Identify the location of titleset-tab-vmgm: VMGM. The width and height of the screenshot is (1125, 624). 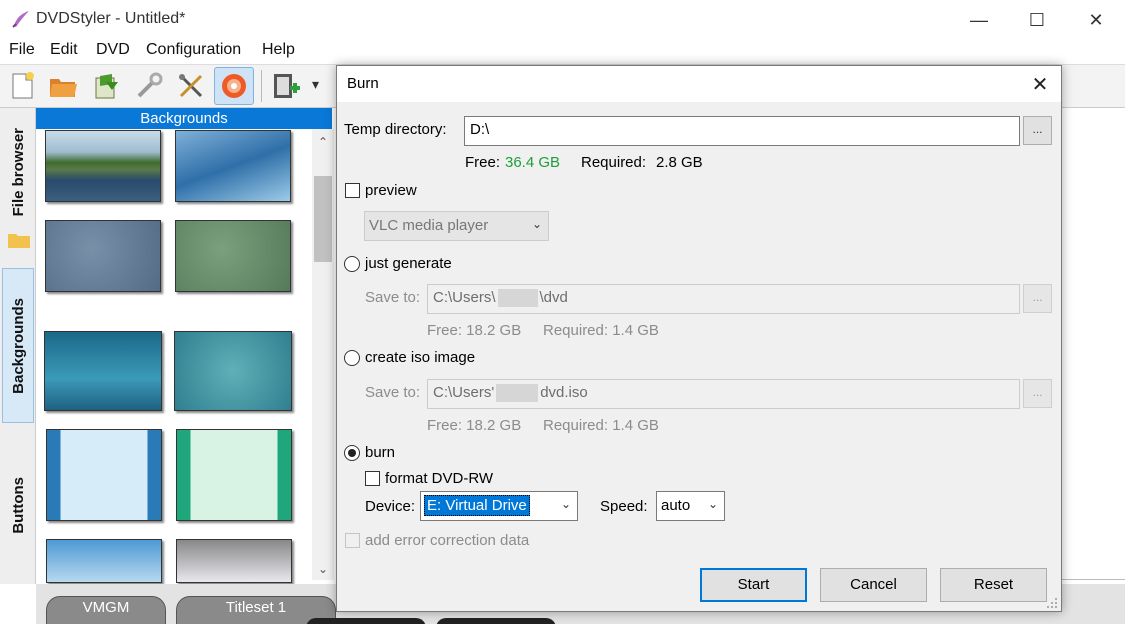
(106, 610).